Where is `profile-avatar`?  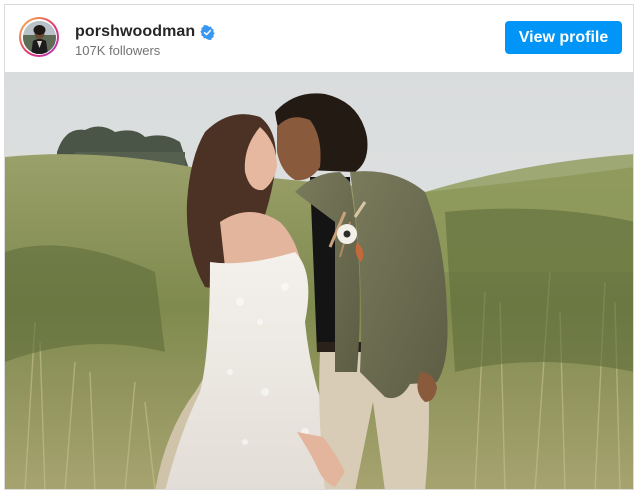 profile-avatar is located at coordinates (39, 37).